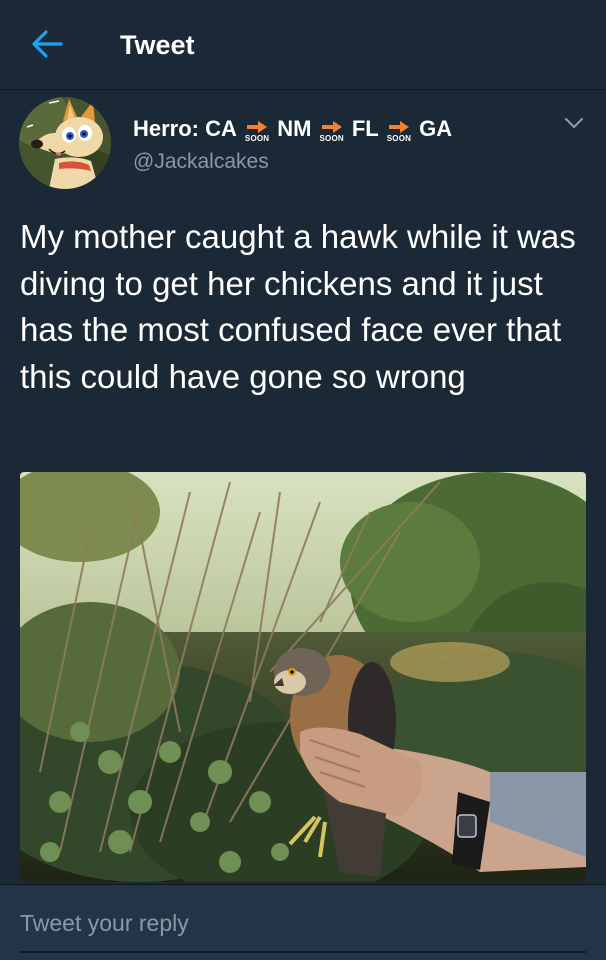 The height and width of the screenshot is (960, 606). What do you see at coordinates (303, 45) in the screenshot?
I see `top-bar: Tweet` at bounding box center [303, 45].